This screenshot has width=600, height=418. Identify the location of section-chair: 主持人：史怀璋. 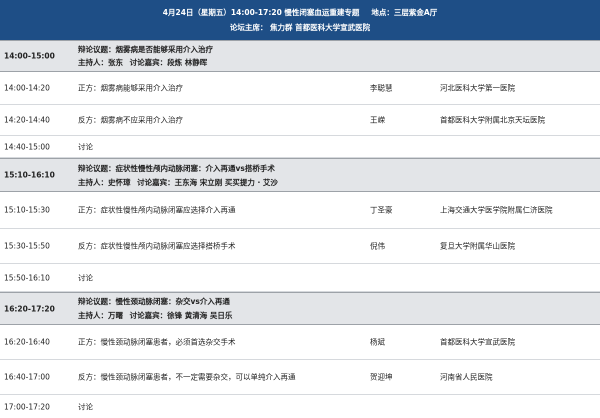
(104, 182).